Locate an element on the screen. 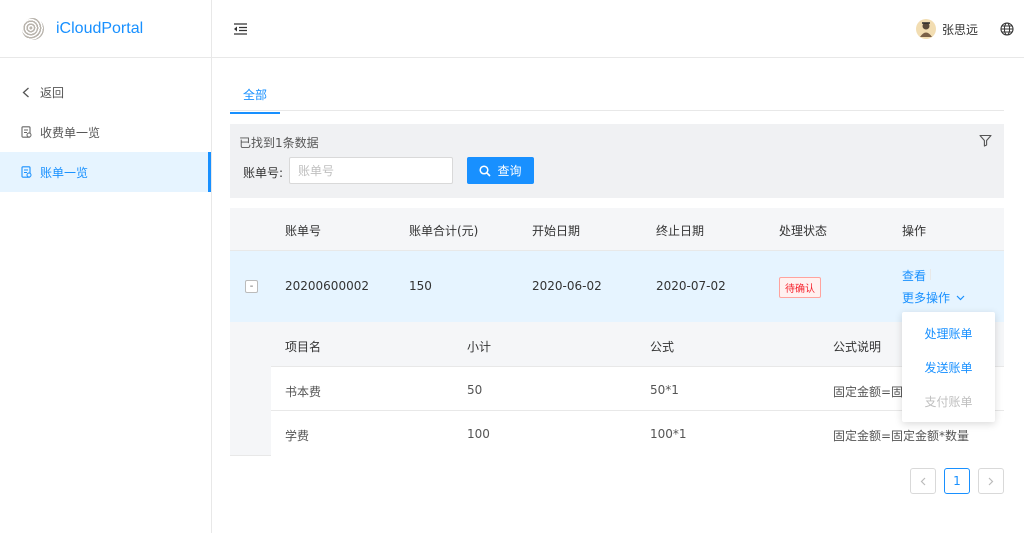  start-date: 2020-06-02 is located at coordinates (567, 286).